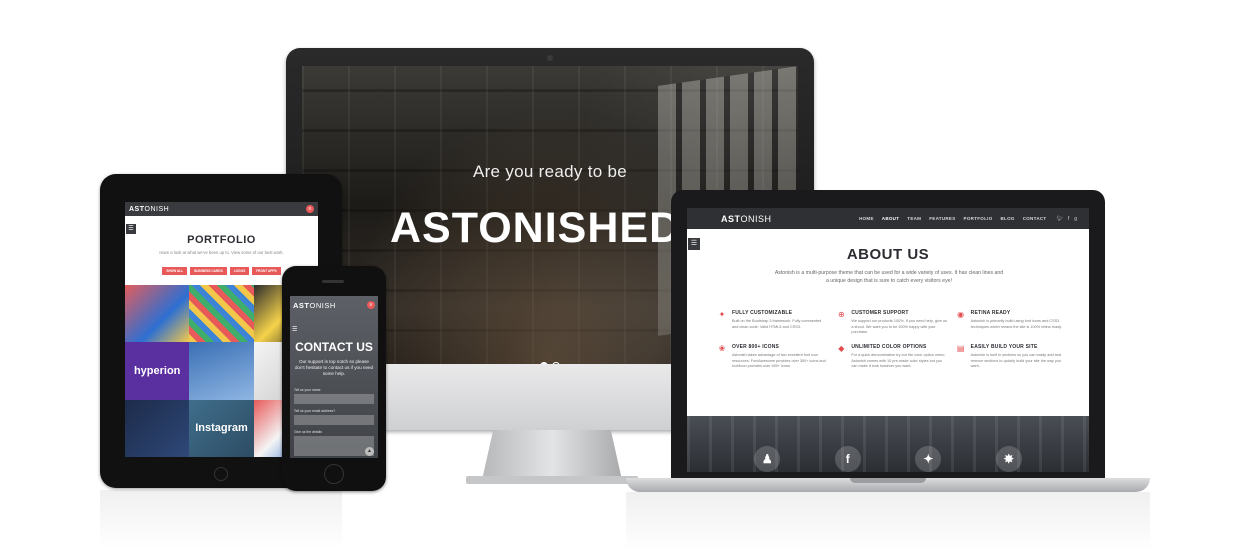  What do you see at coordinates (266, 271) in the screenshot?
I see `filter-button: FRONT APPS` at bounding box center [266, 271].